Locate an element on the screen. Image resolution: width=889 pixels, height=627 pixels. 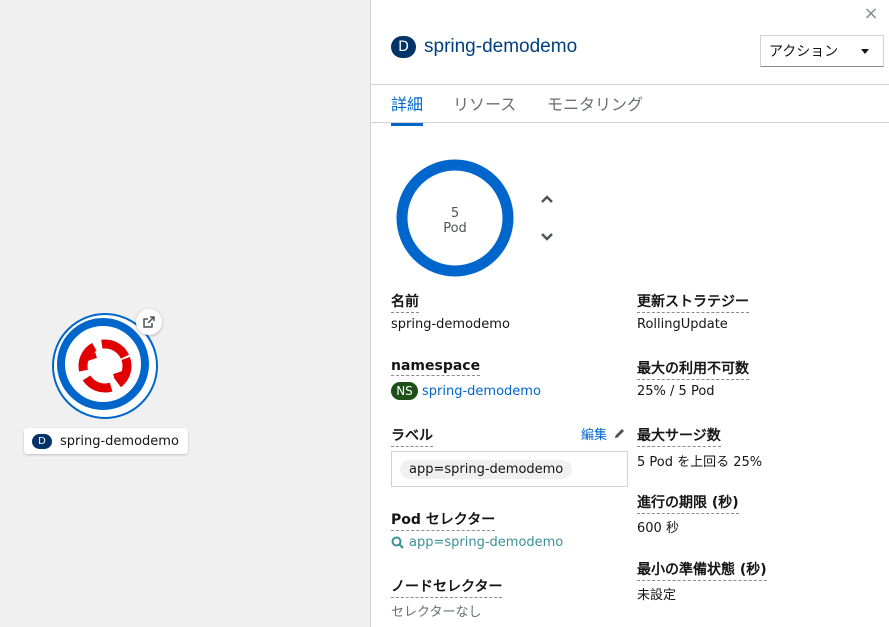
actions-label: アクション is located at coordinates (804, 52).